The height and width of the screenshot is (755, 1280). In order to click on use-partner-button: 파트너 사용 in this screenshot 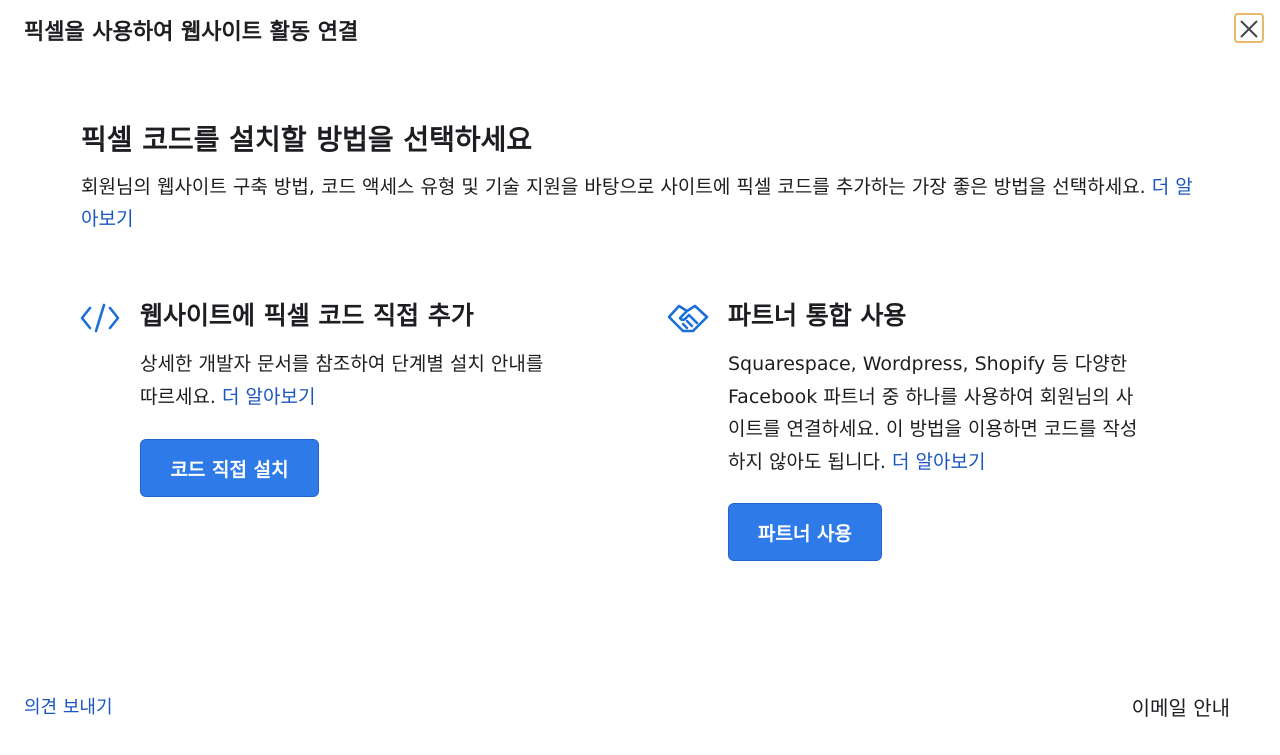, I will do `click(805, 532)`.